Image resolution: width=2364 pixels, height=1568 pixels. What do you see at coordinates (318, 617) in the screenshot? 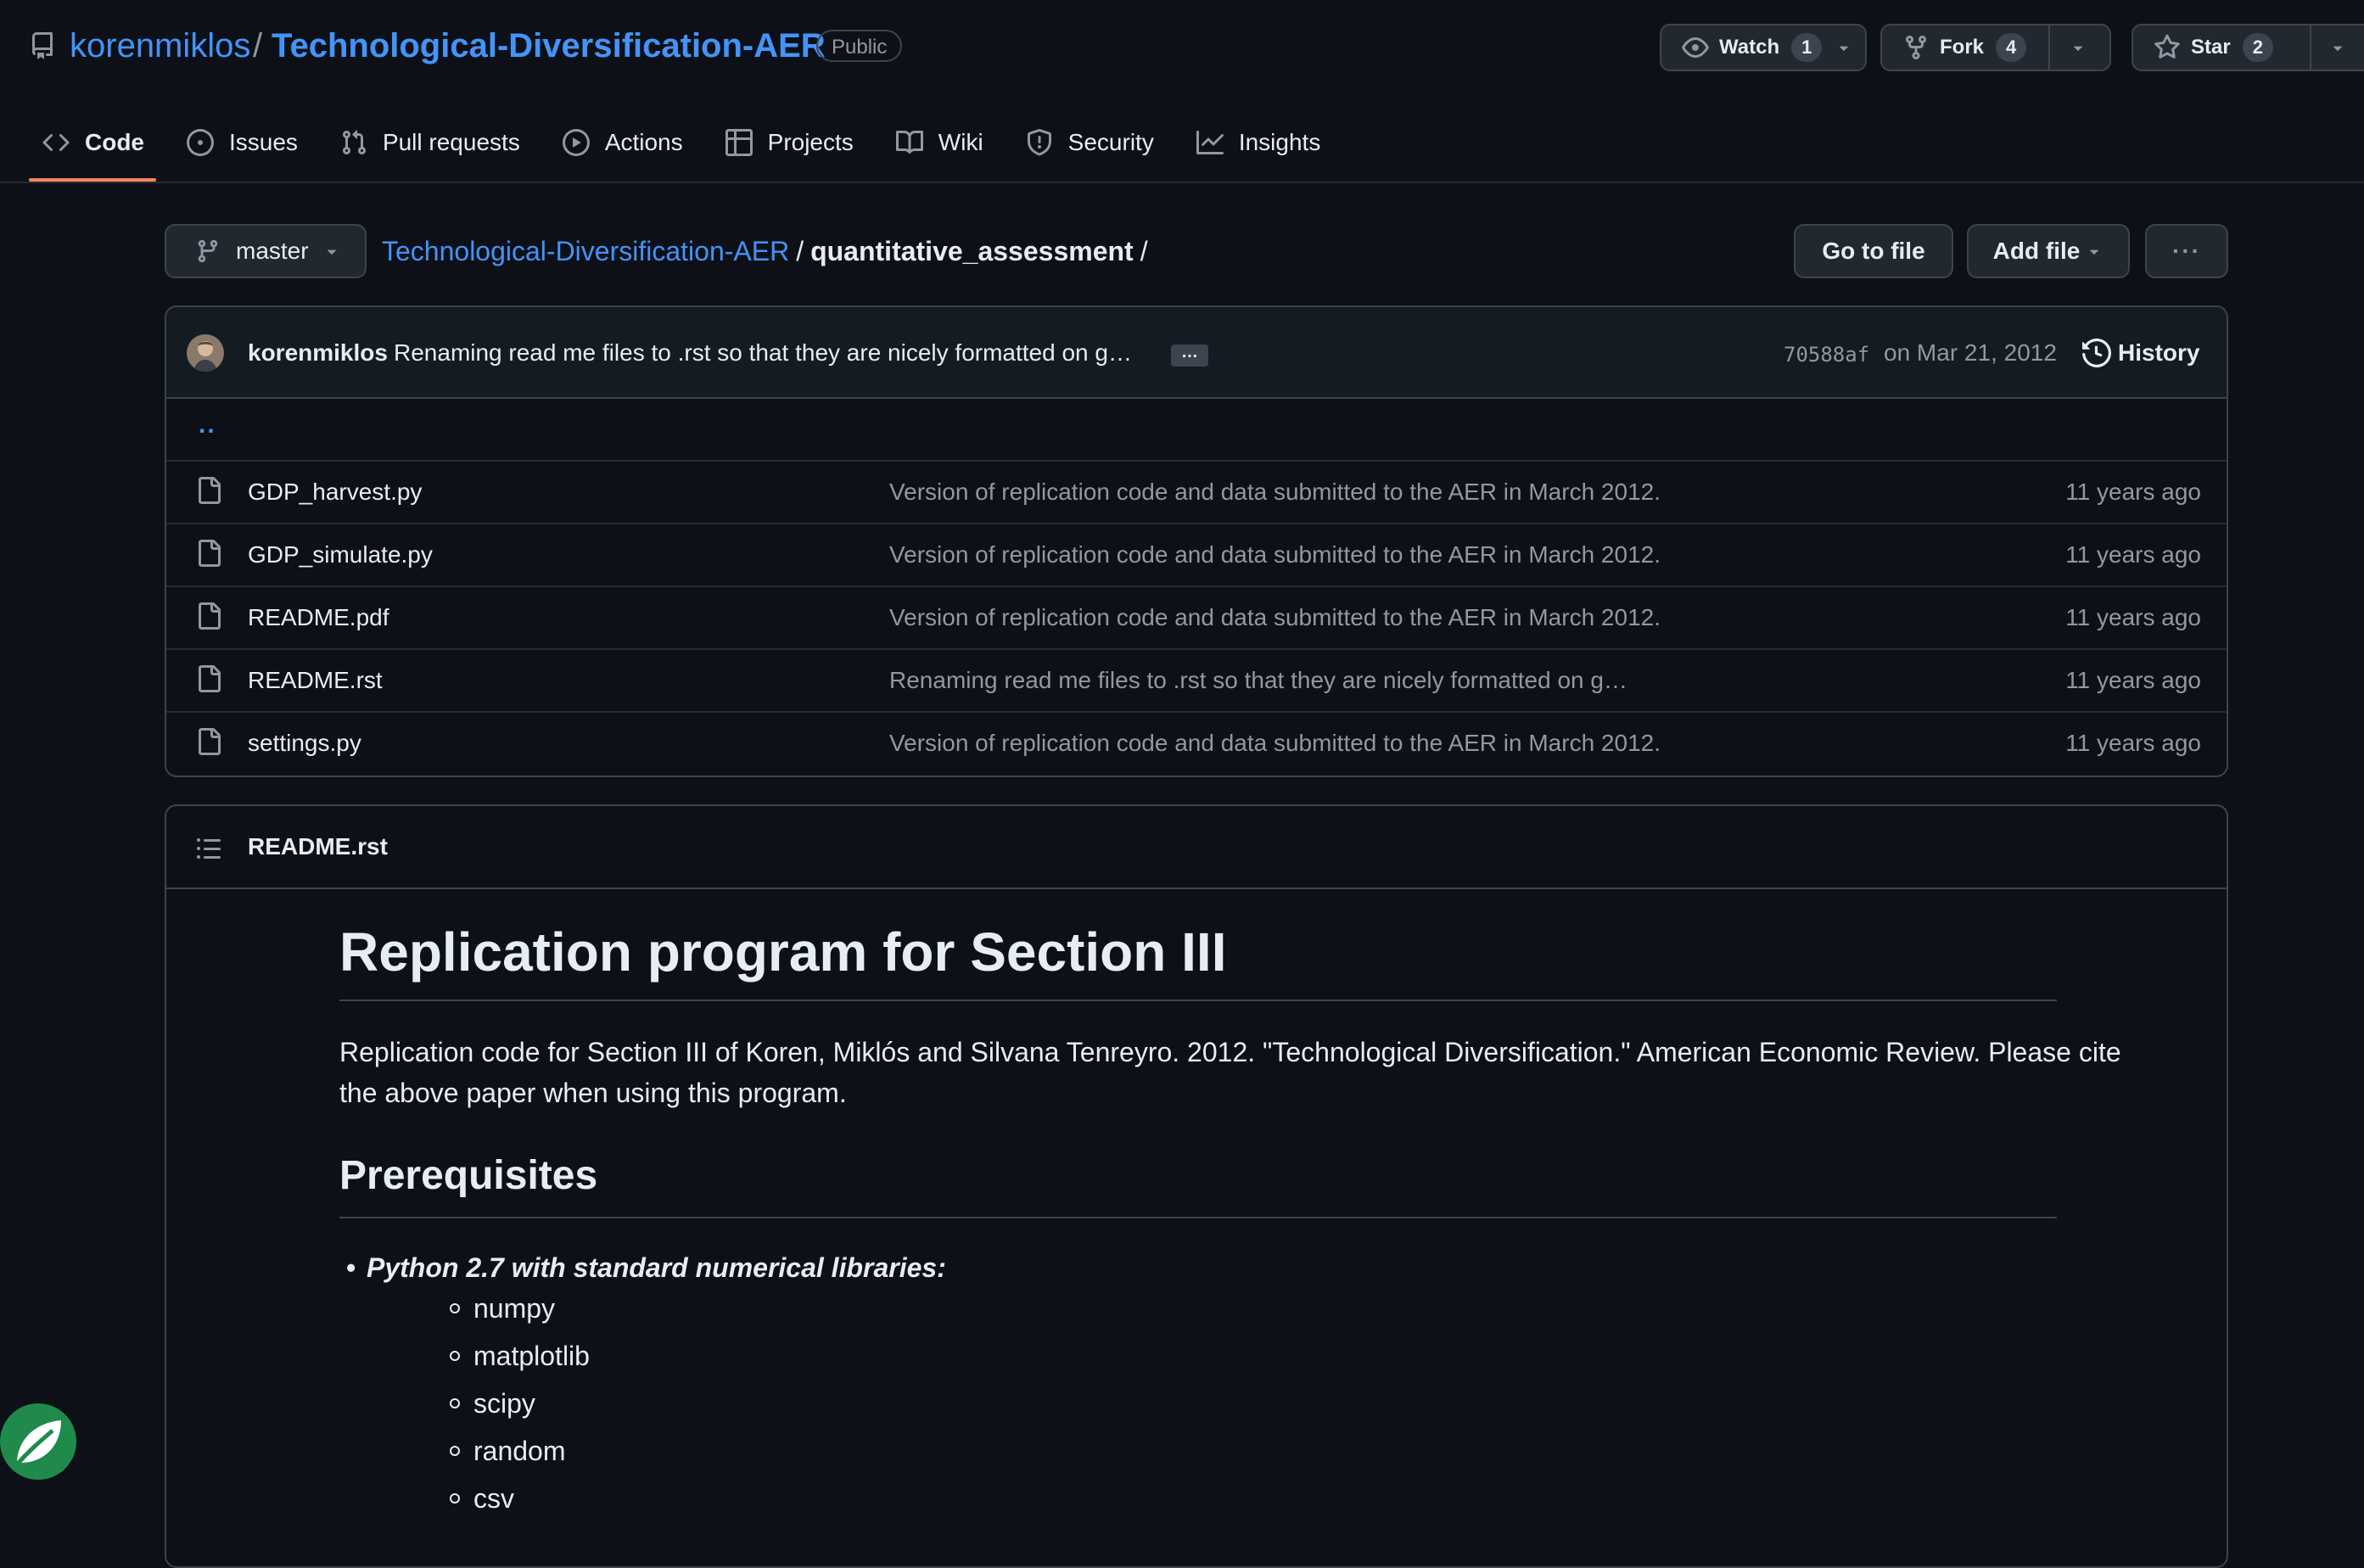
I see `file-name-link: README.pdf` at bounding box center [318, 617].